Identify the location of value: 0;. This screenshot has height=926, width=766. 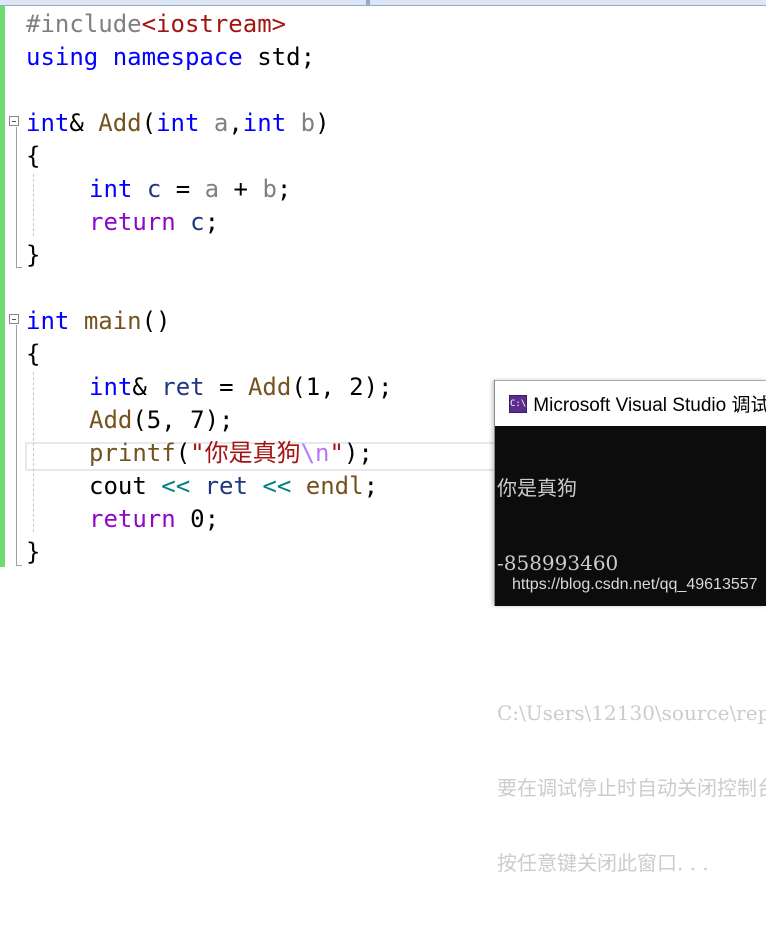
(205, 519).